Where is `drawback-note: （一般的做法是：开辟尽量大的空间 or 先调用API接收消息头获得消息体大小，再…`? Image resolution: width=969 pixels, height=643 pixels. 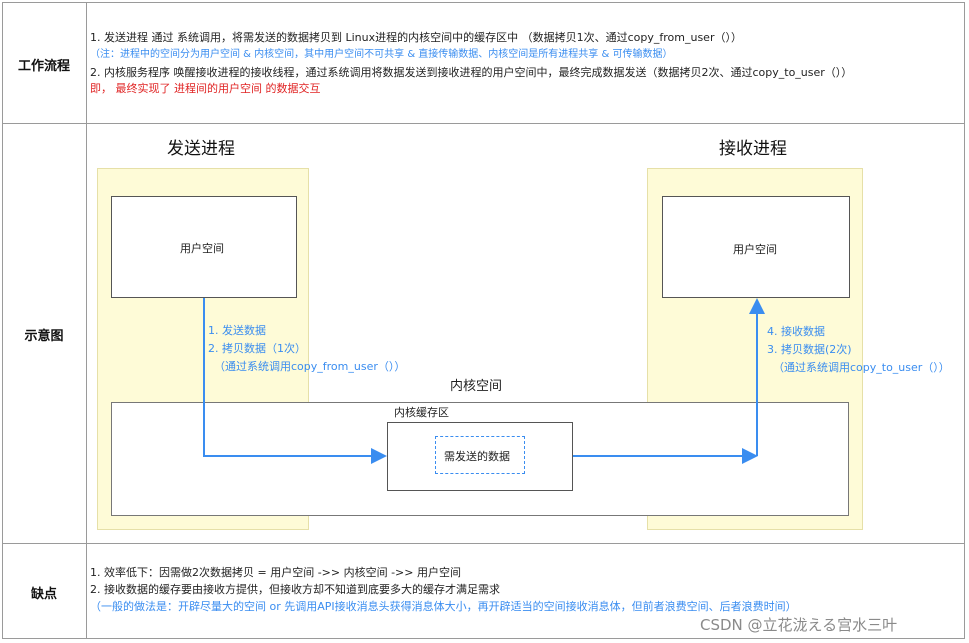 drawback-note: （一般的做法是：开辟尽量大的空间 or 先调用API接收消息头获得消息体大小，再… is located at coordinates (443, 606).